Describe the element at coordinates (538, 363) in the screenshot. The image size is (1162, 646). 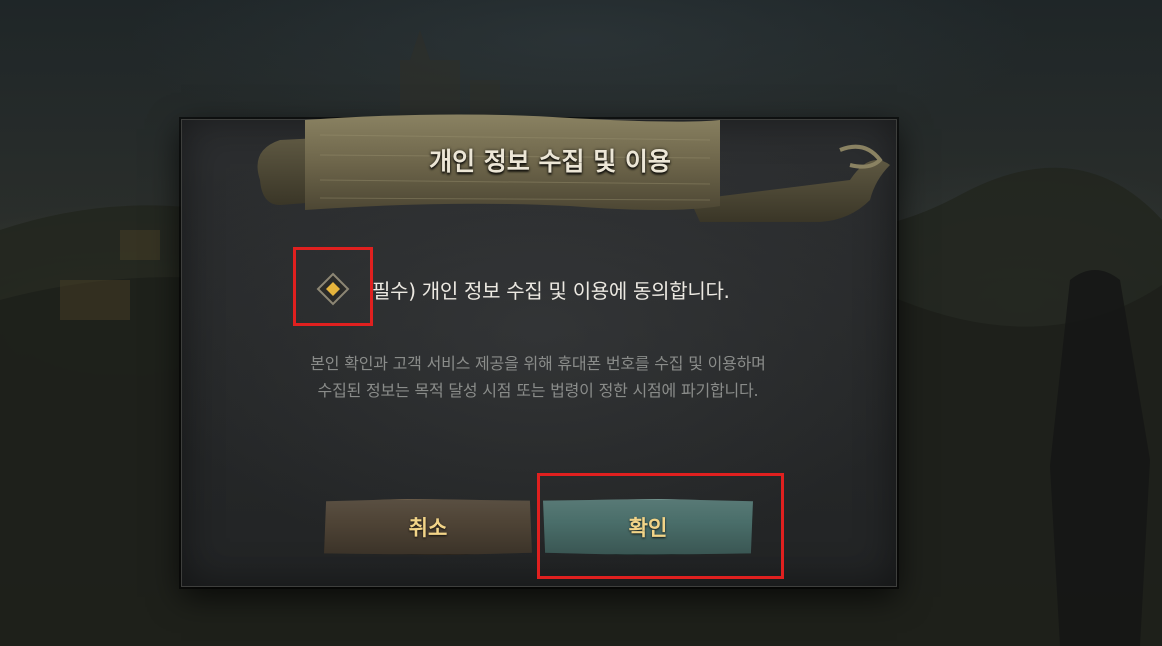
I see `notice-line: 본인 확인과 고객 서비스 제공을 위해 휴대폰 번호를 수집 및 이용하며` at that location.